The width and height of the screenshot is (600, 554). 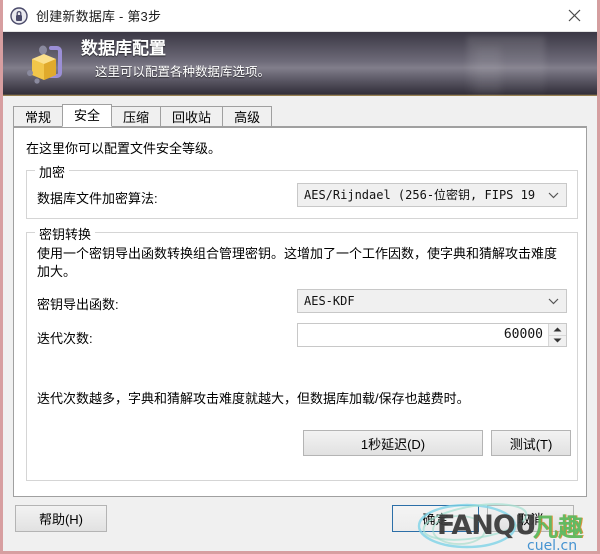 I want to click on kdf-value: AES-KDF, so click(x=329, y=301).